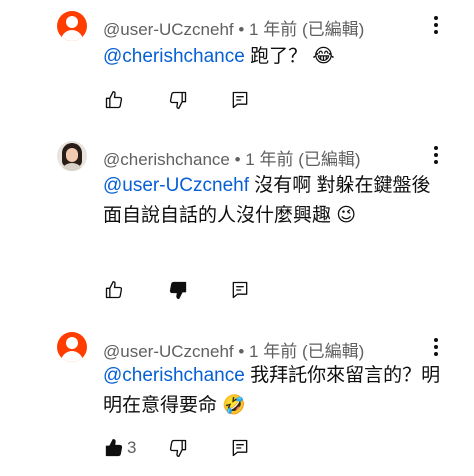 Image resolution: width=474 pixels, height=476 pixels. I want to click on like-count: 3, so click(132, 447).